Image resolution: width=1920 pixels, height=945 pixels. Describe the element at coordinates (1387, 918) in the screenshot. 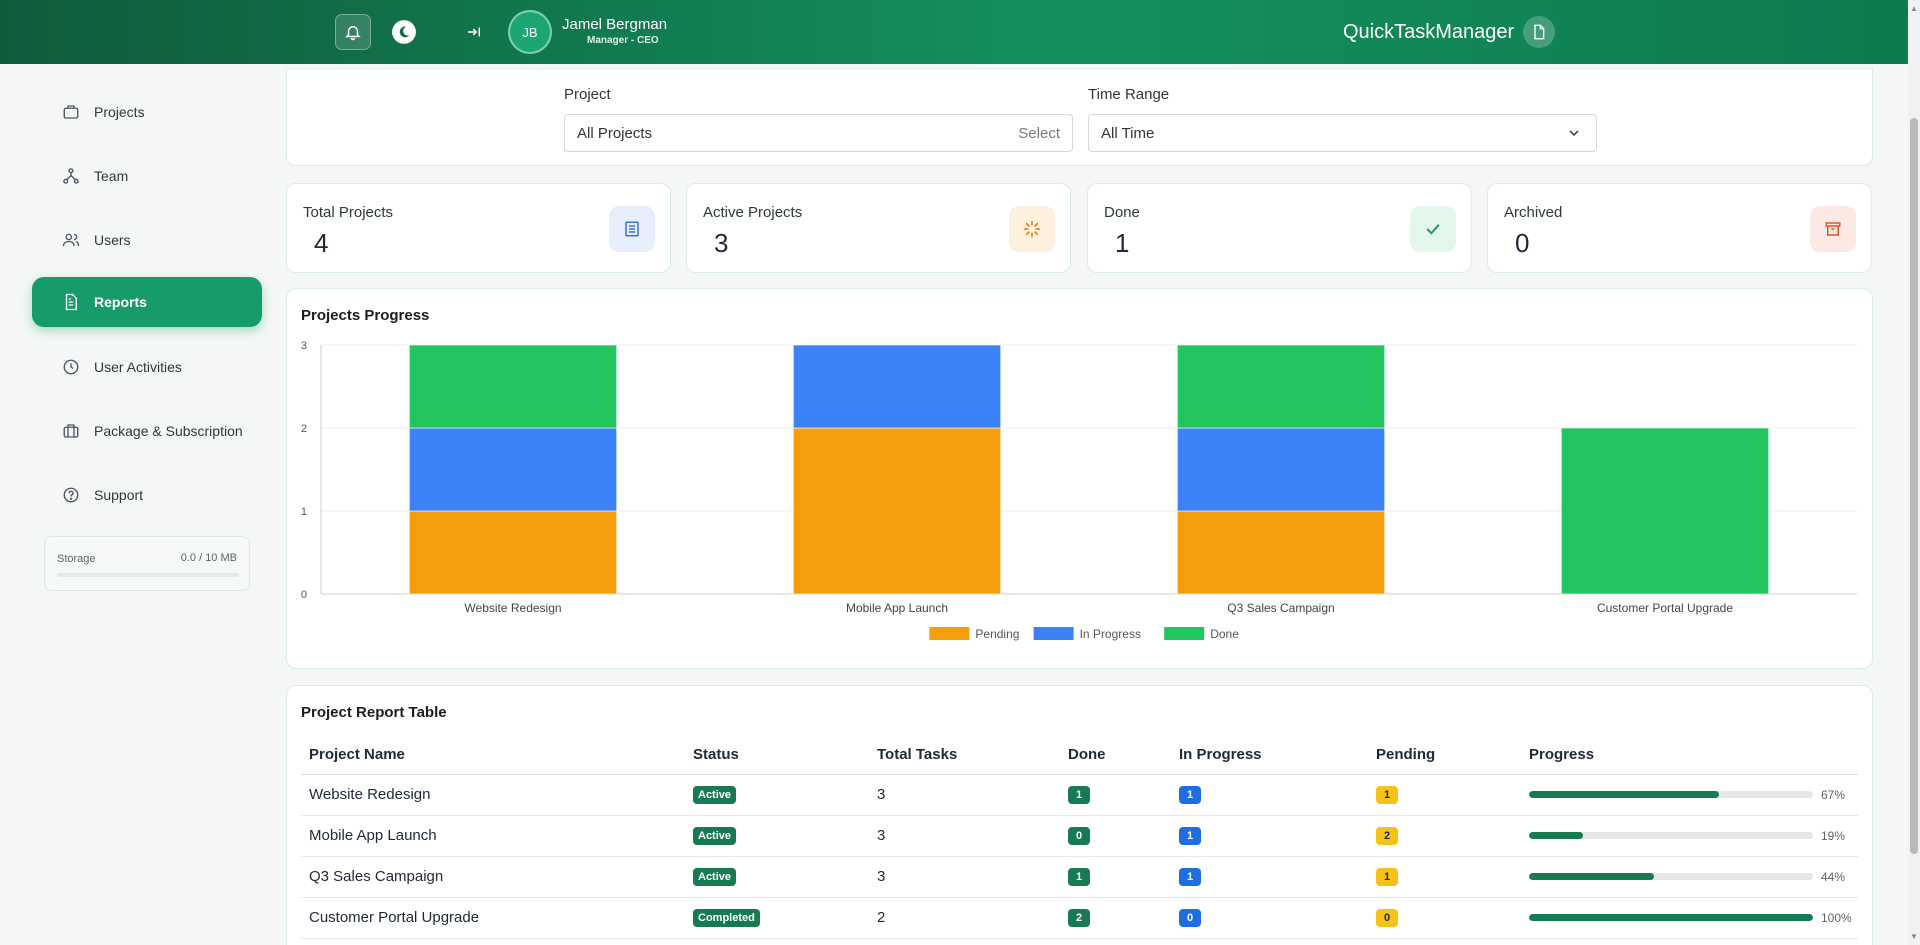

I see `pending-count-badge: 0` at that location.